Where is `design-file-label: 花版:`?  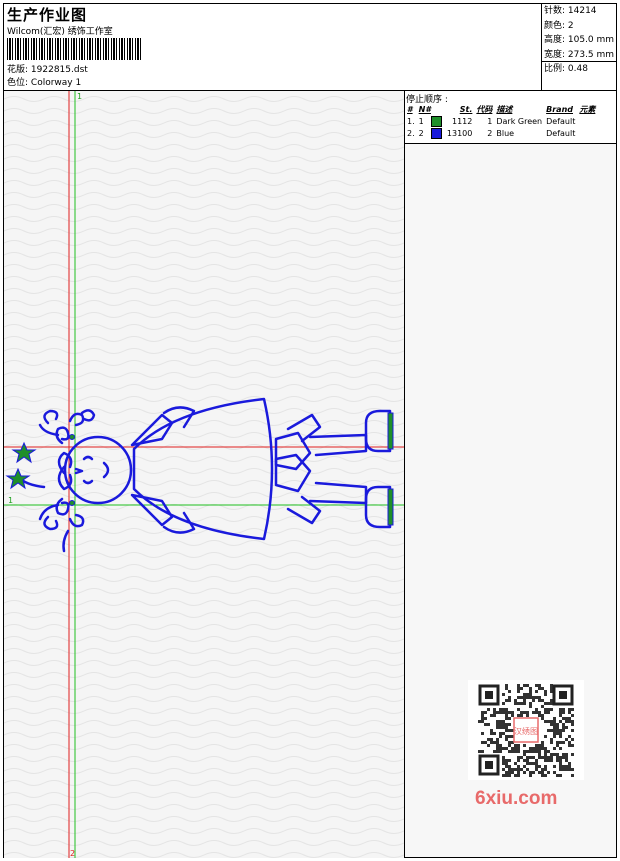 design-file-label: 花版: is located at coordinates (18, 70).